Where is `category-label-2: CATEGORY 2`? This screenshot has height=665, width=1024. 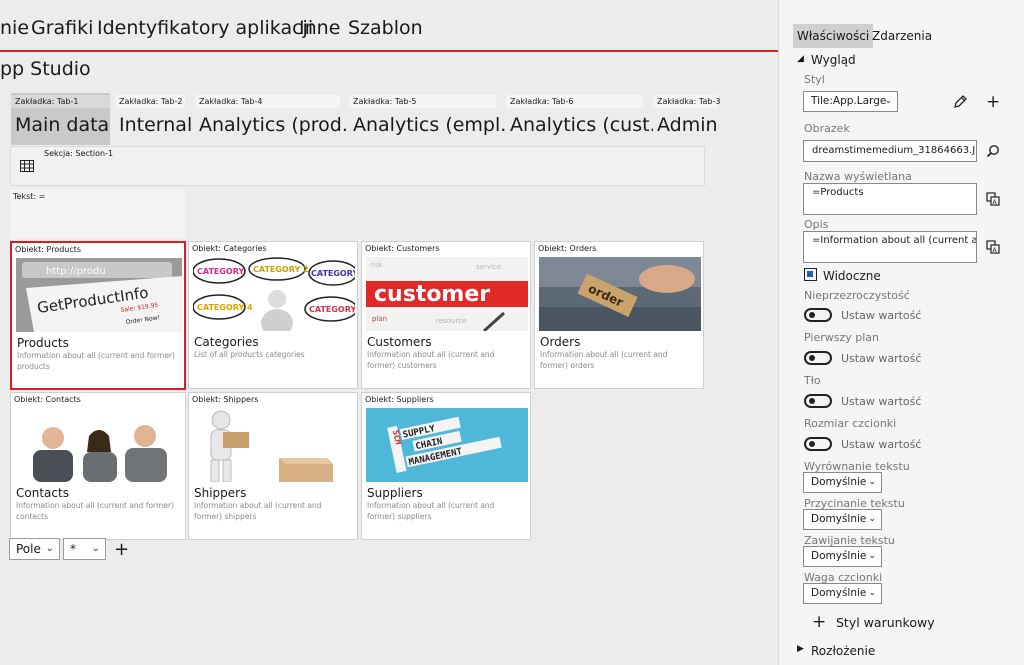 category-label-2: CATEGORY 2 is located at coordinates (281, 269).